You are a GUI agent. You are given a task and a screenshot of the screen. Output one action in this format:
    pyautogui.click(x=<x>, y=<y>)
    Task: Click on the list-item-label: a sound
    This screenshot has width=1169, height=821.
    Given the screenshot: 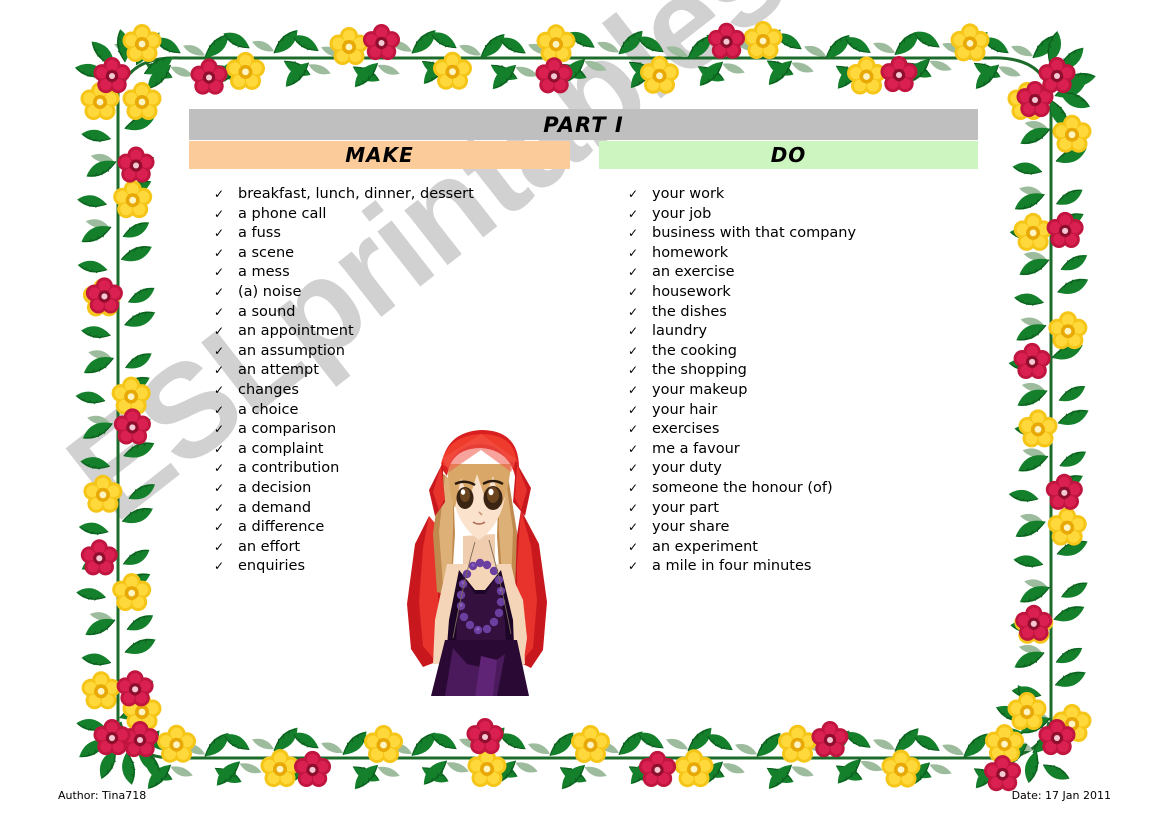 What is the action you would take?
    pyautogui.click(x=267, y=311)
    